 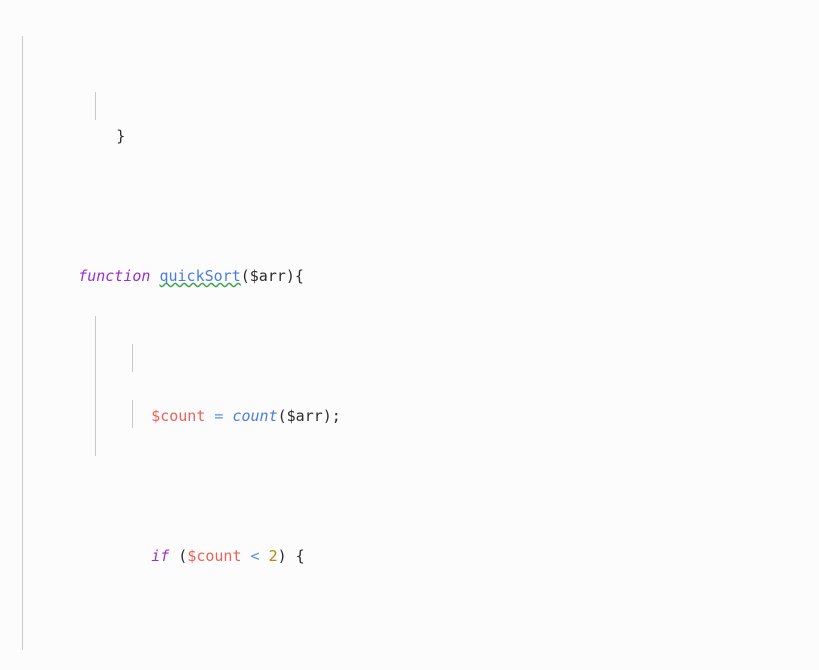 I want to click on token-close: ) {, so click(x=291, y=556).